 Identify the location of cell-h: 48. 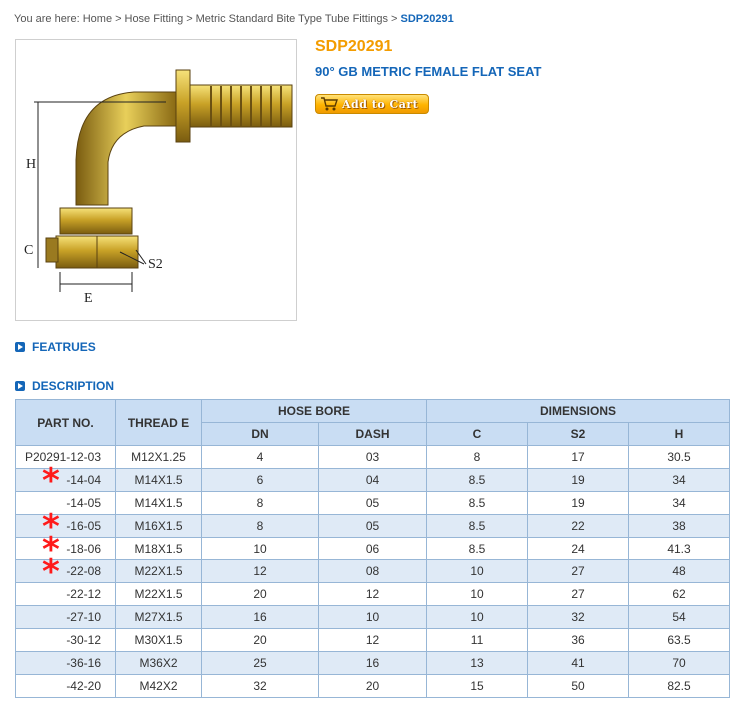
(679, 571).